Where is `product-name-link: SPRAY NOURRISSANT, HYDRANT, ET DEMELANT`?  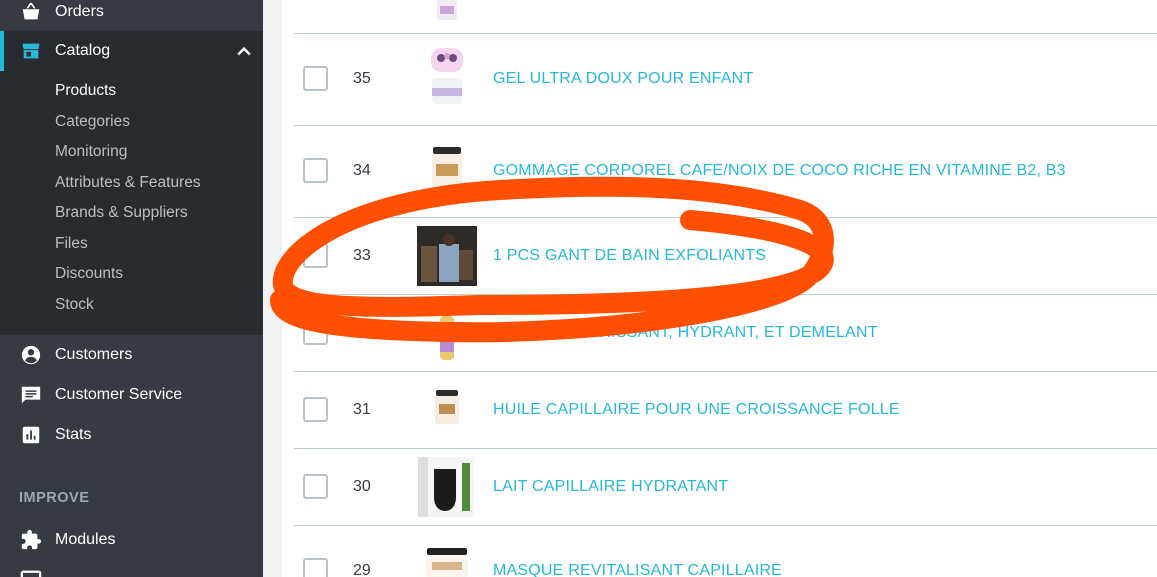 product-name-link: SPRAY NOURRISSANT, HYDRANT, ET DEMELANT is located at coordinates (685, 333).